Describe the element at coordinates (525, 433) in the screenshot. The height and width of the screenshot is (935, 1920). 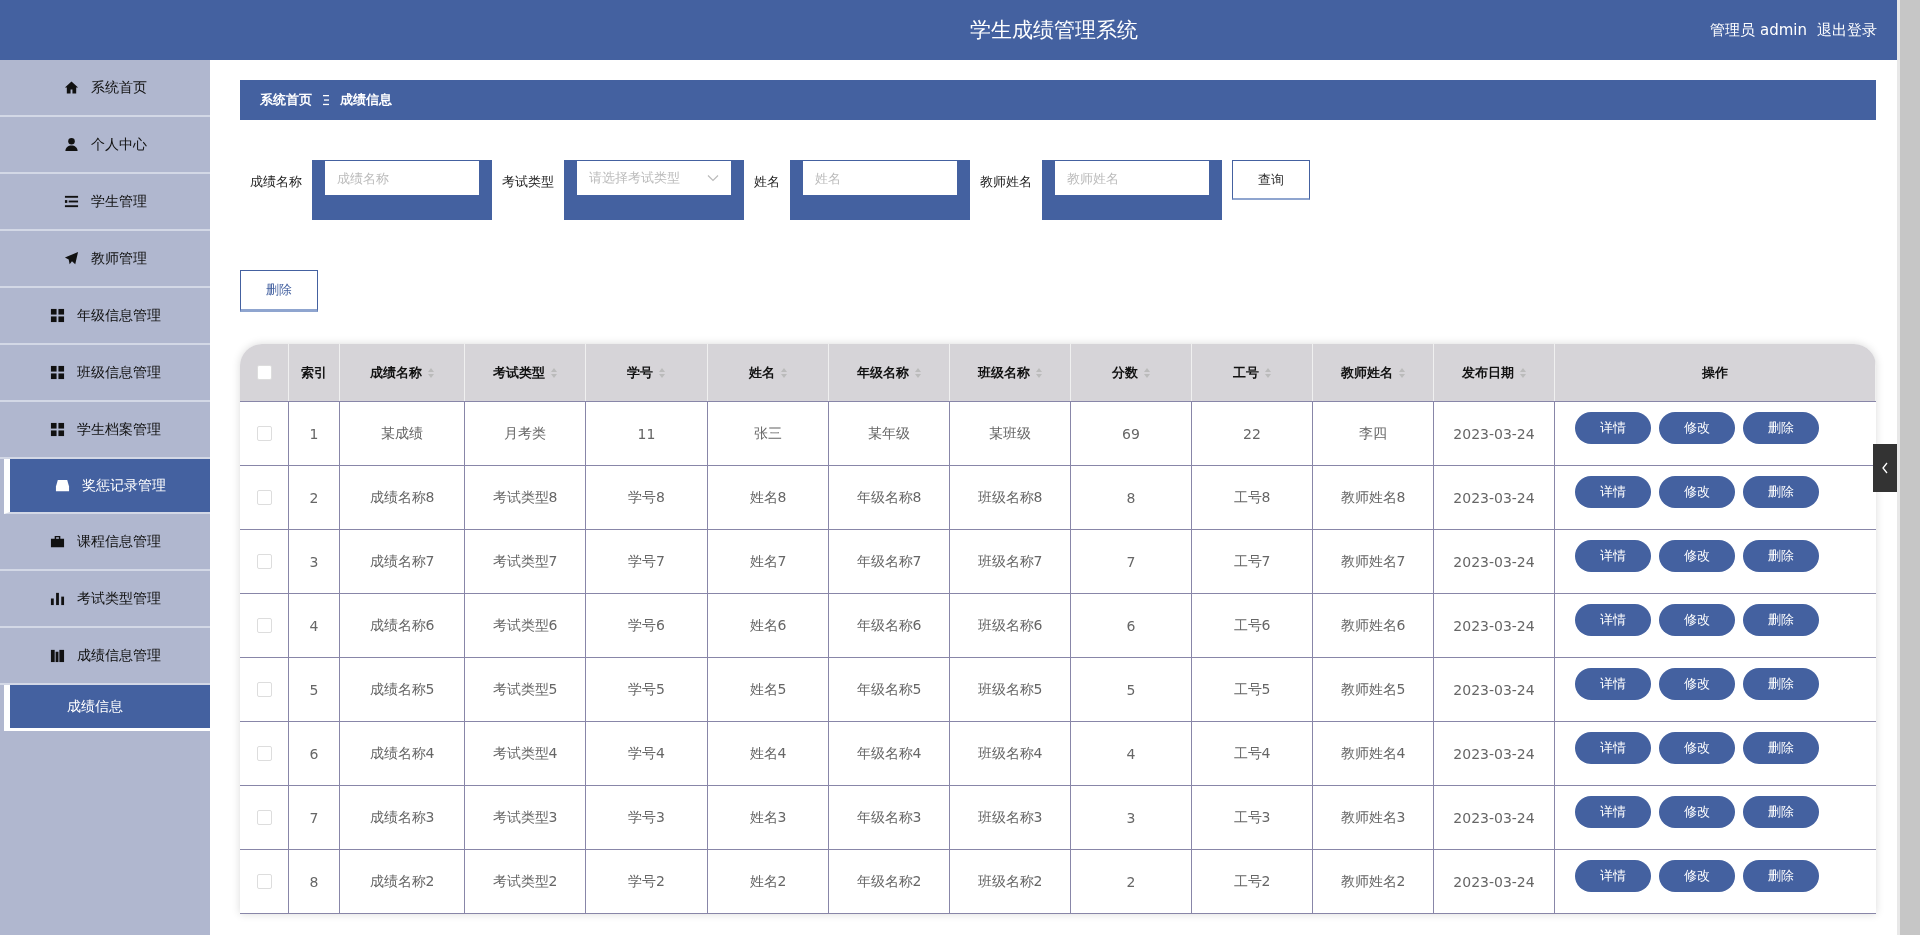
I see `table-cell: 月考类` at that location.